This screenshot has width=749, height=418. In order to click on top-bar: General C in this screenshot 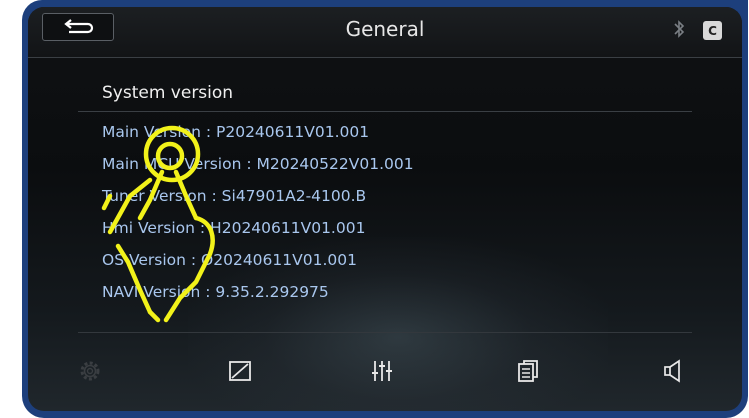, I will do `click(385, 32)`.